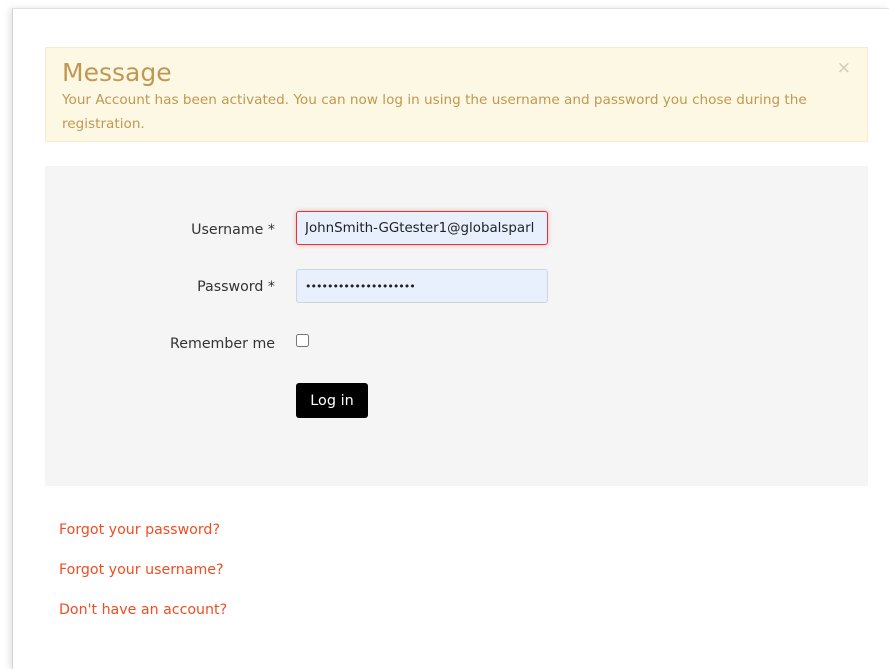  Describe the element at coordinates (236, 287) in the screenshot. I see `password-label: Password *` at that location.